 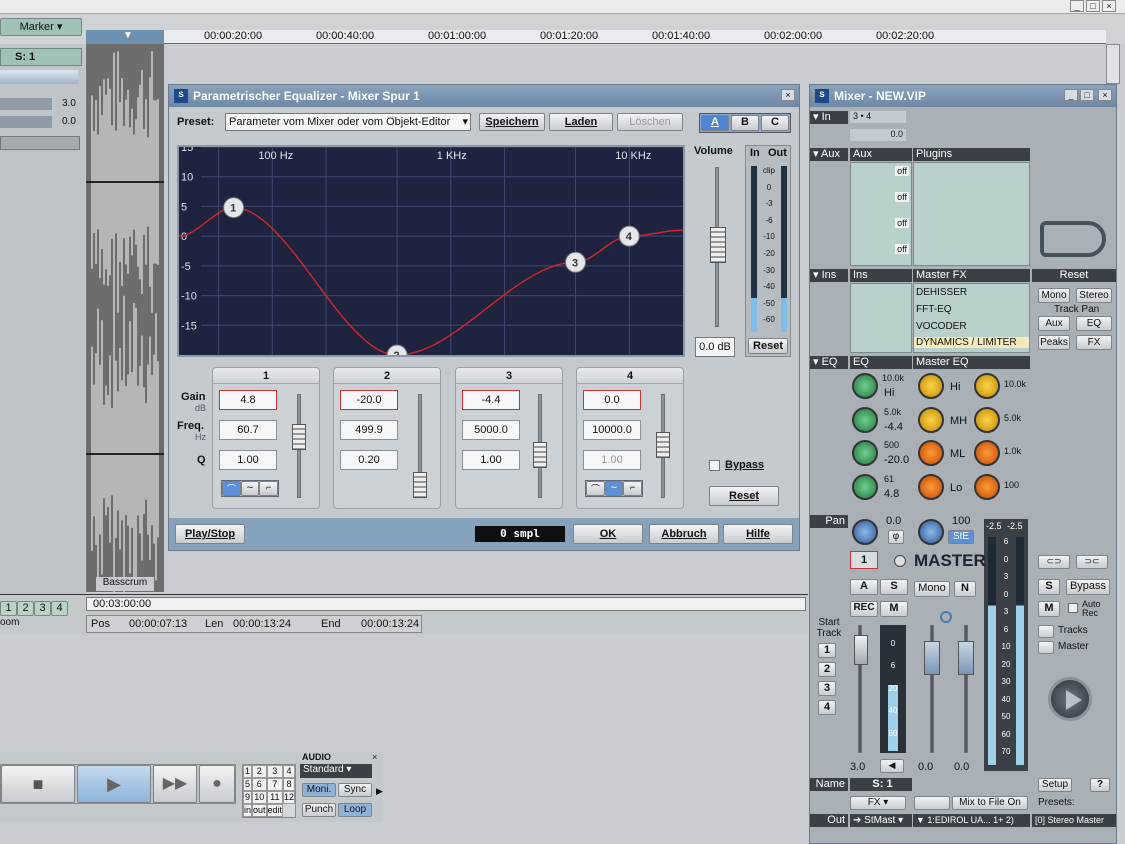 What do you see at coordinates (1046, 631) in the screenshot?
I see `tracks-toggle` at bounding box center [1046, 631].